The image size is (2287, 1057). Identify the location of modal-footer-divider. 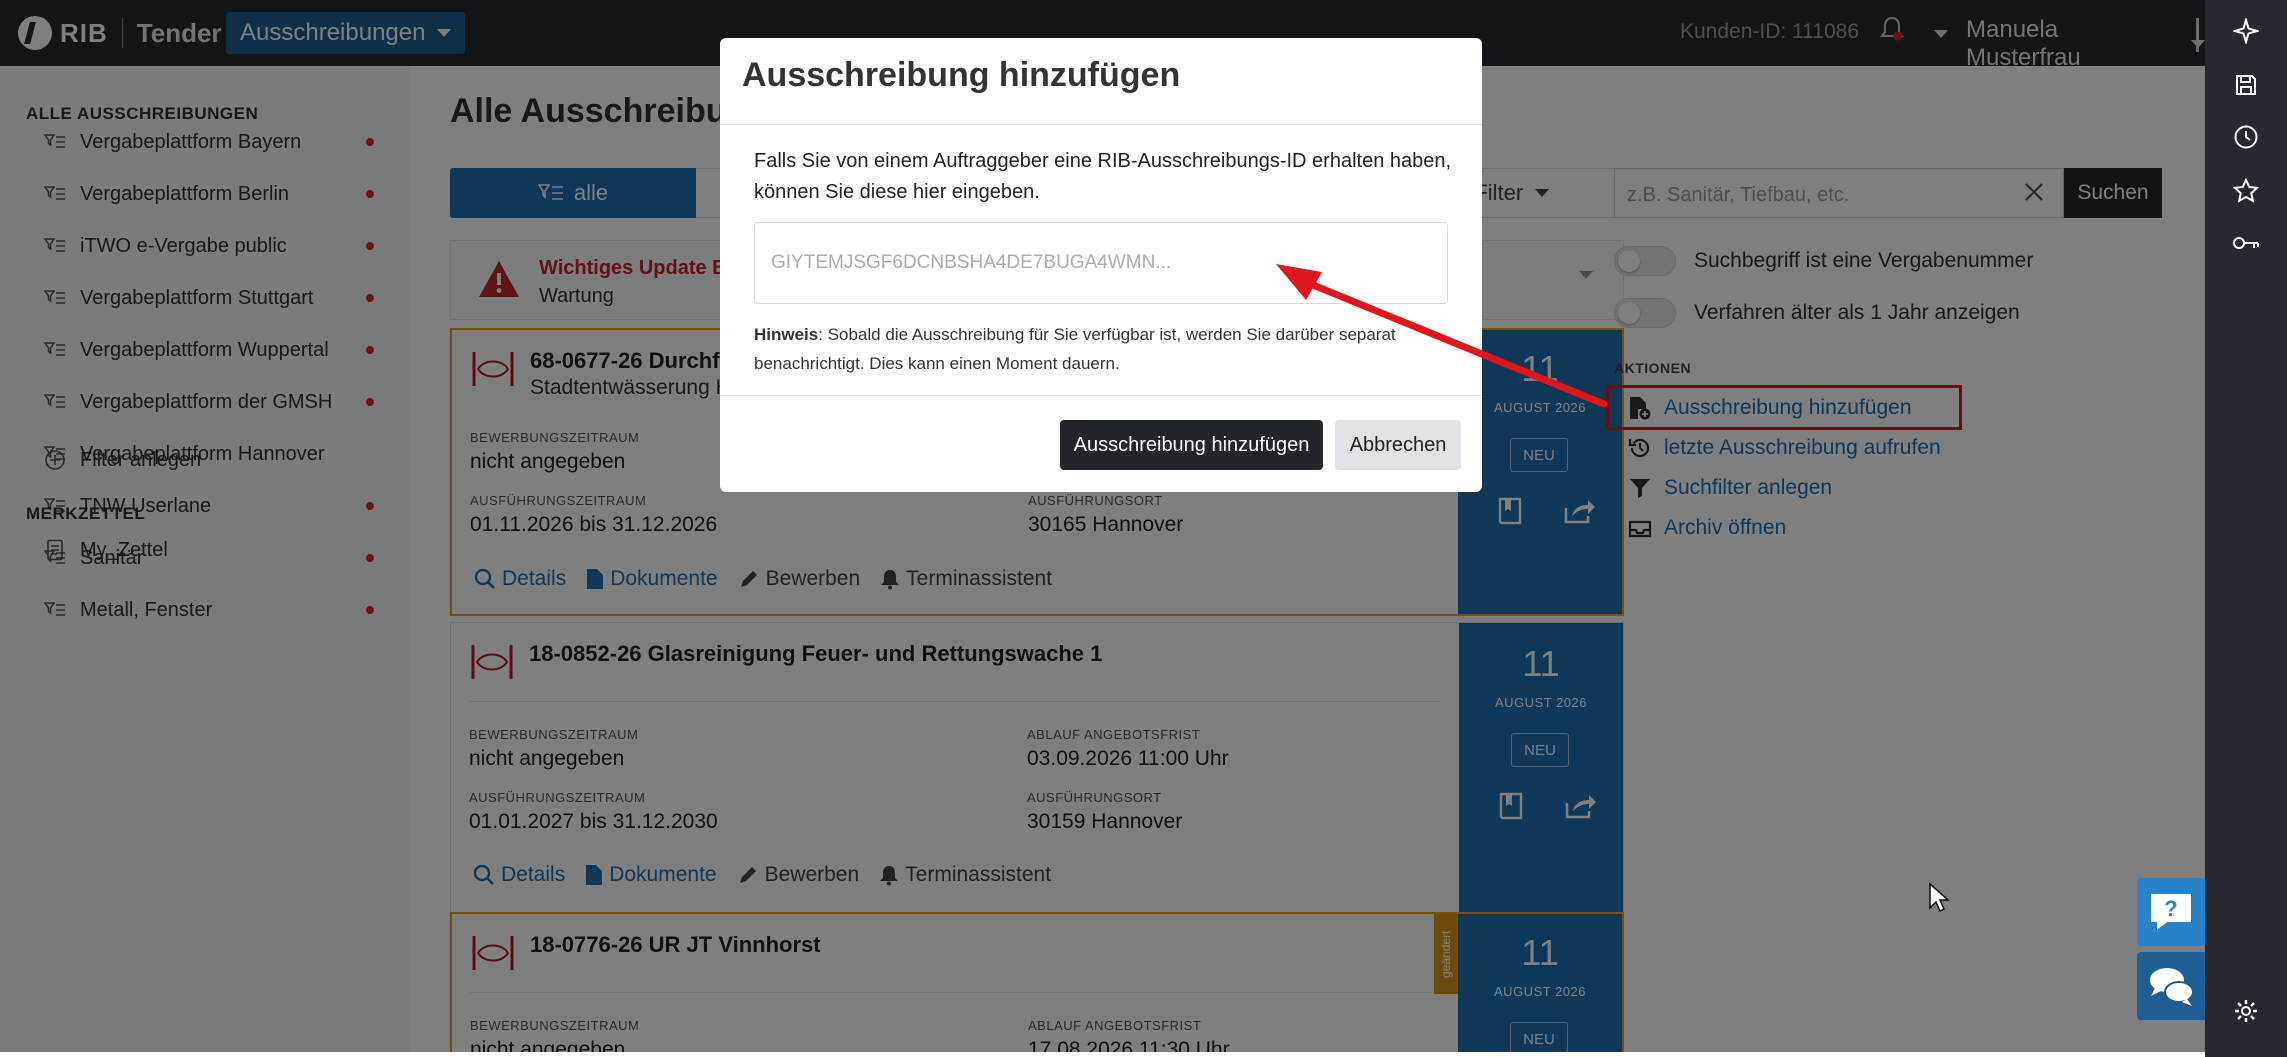
(1101, 395).